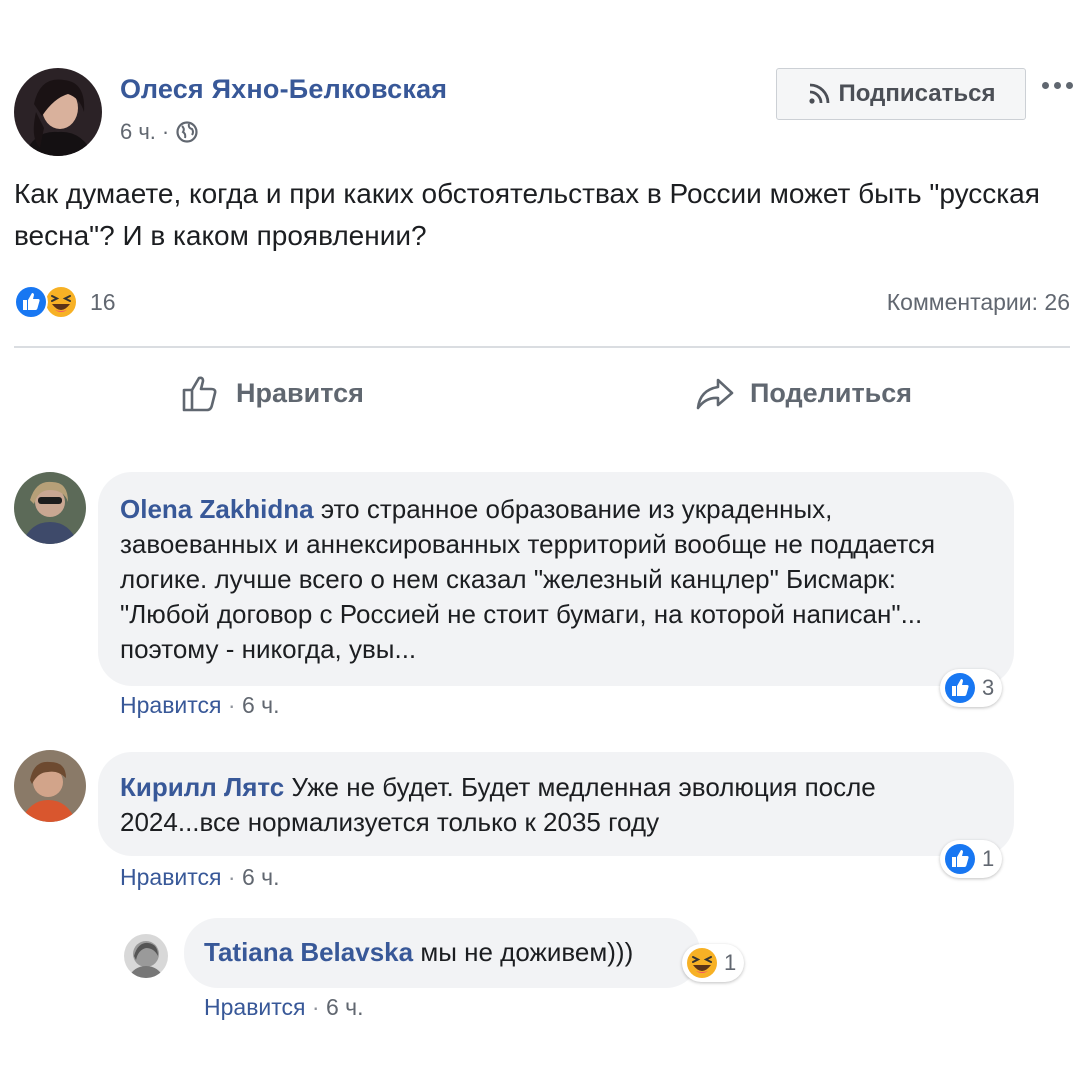 The image size is (1080, 1080). What do you see at coordinates (715, 394) in the screenshot?
I see `share-arrow-icon` at bounding box center [715, 394].